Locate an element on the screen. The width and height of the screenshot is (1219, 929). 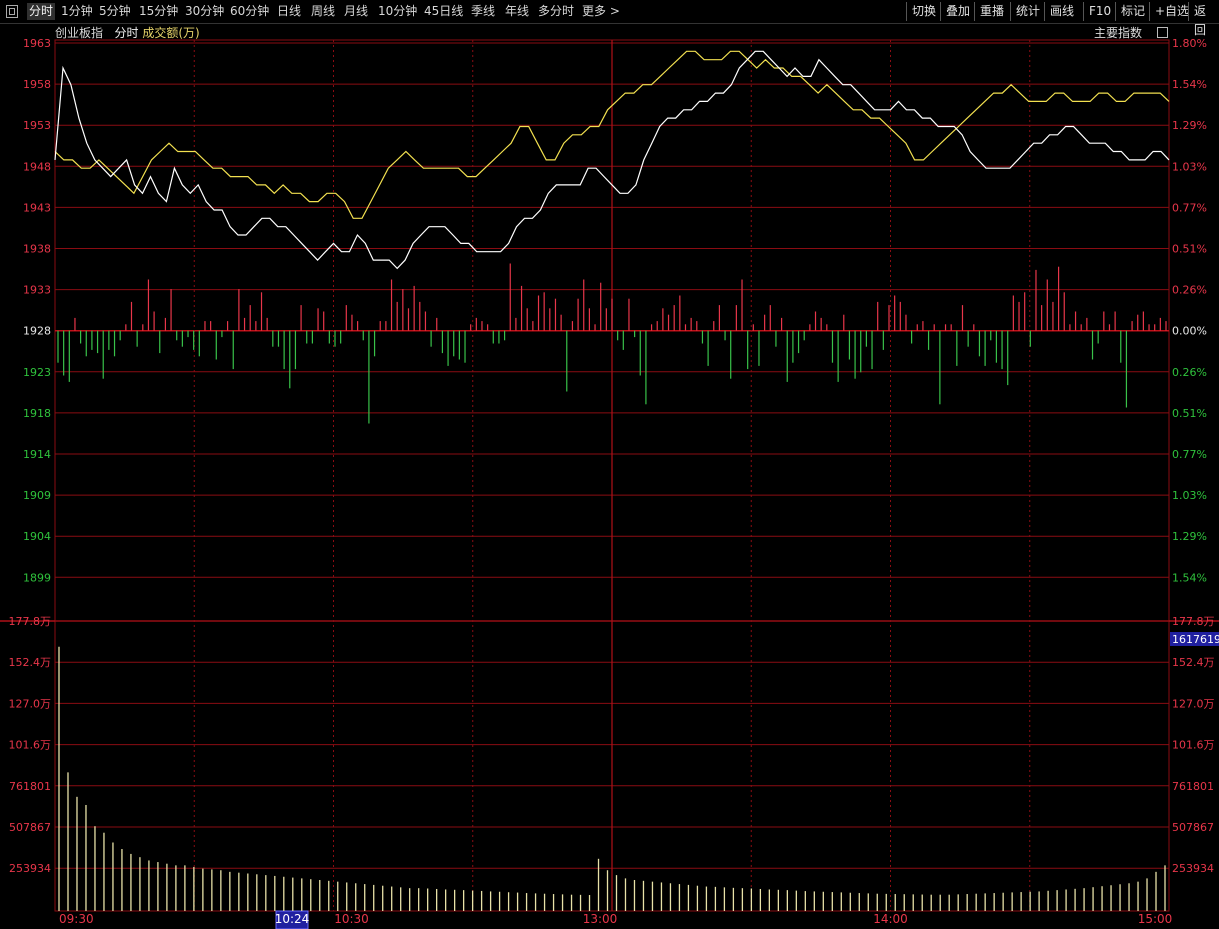
price-axis-label: 1914 is located at coordinates (37, 454).